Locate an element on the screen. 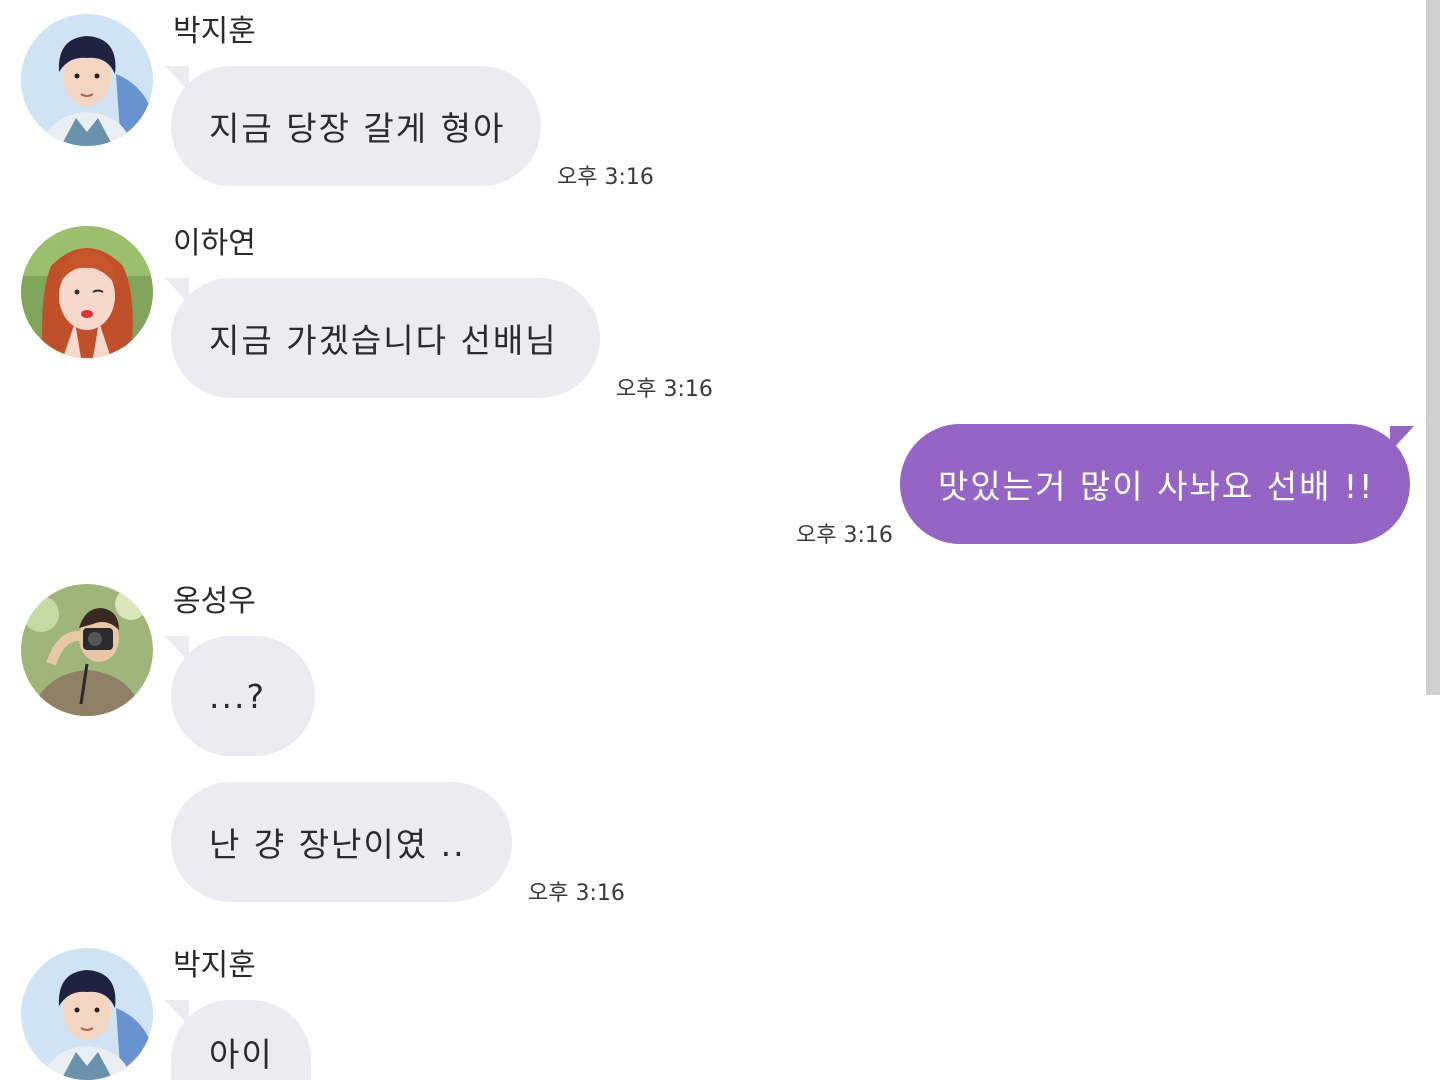  message-text: ...? is located at coordinates (237, 696).